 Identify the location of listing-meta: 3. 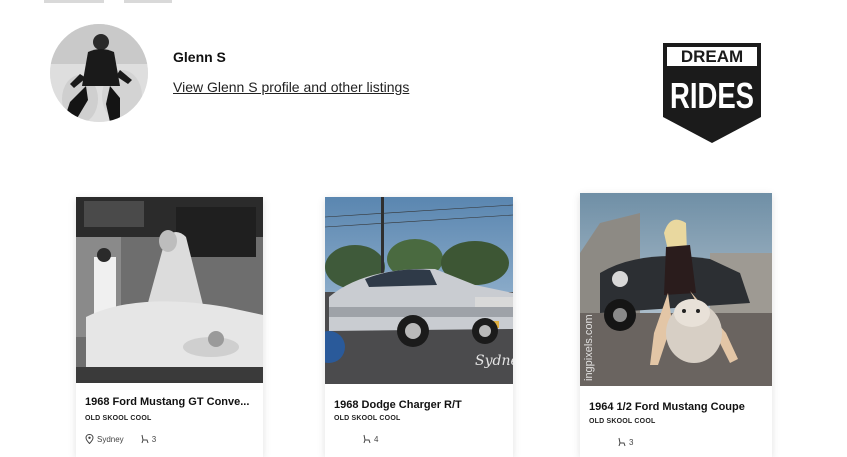
(611, 442).